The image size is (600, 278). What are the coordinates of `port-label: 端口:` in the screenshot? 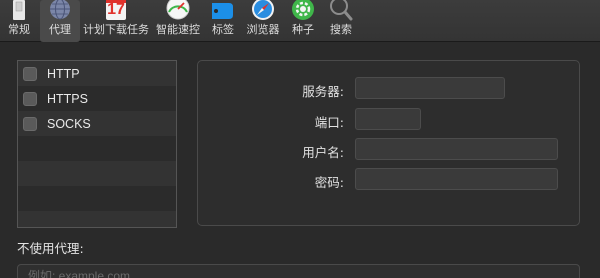 It's located at (329, 122).